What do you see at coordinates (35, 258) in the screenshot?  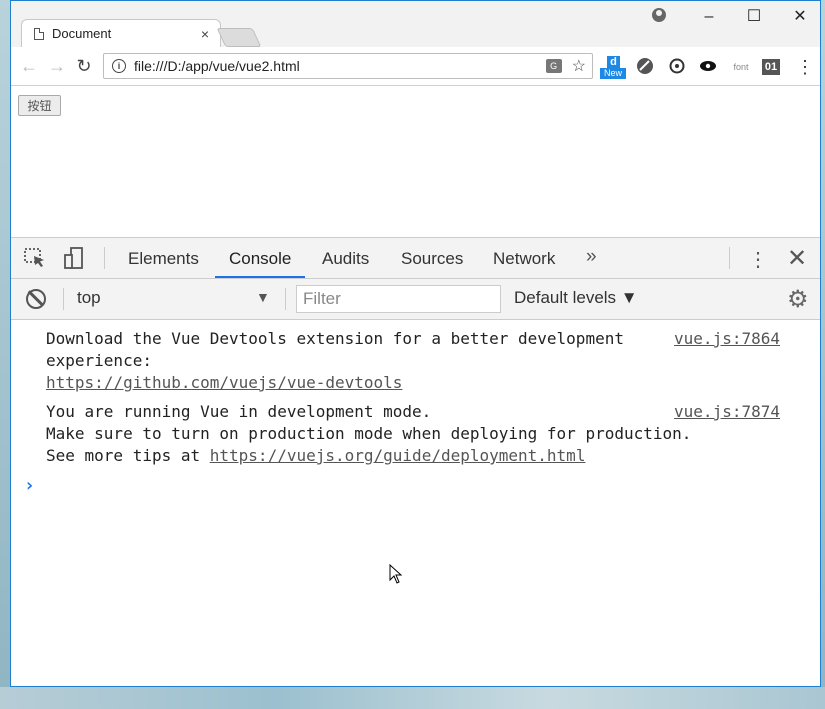 I see `inspect-element-icon` at bounding box center [35, 258].